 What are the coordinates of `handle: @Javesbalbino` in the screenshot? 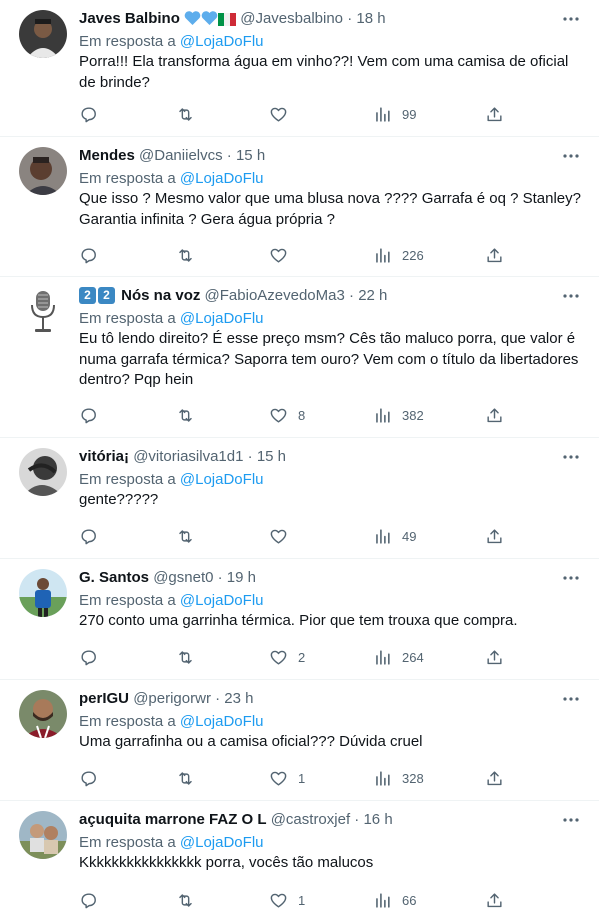 It's located at (291, 18).